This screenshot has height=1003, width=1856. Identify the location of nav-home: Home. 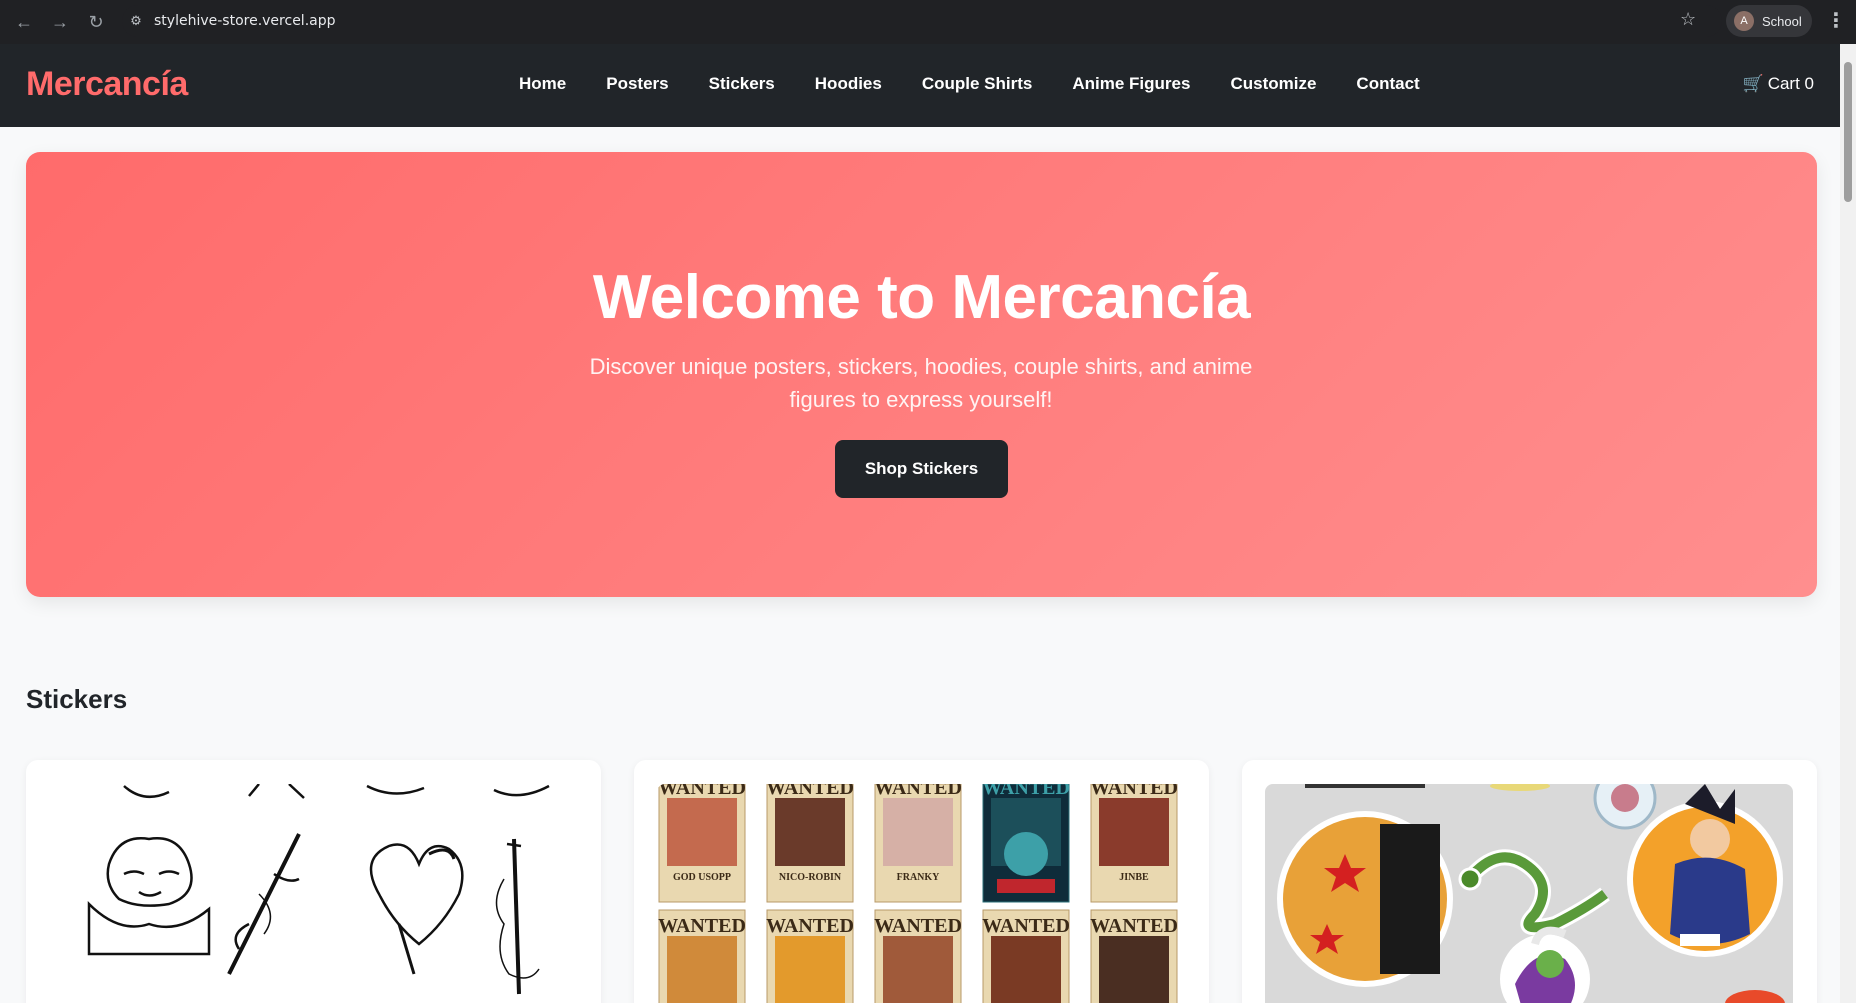
(542, 84).